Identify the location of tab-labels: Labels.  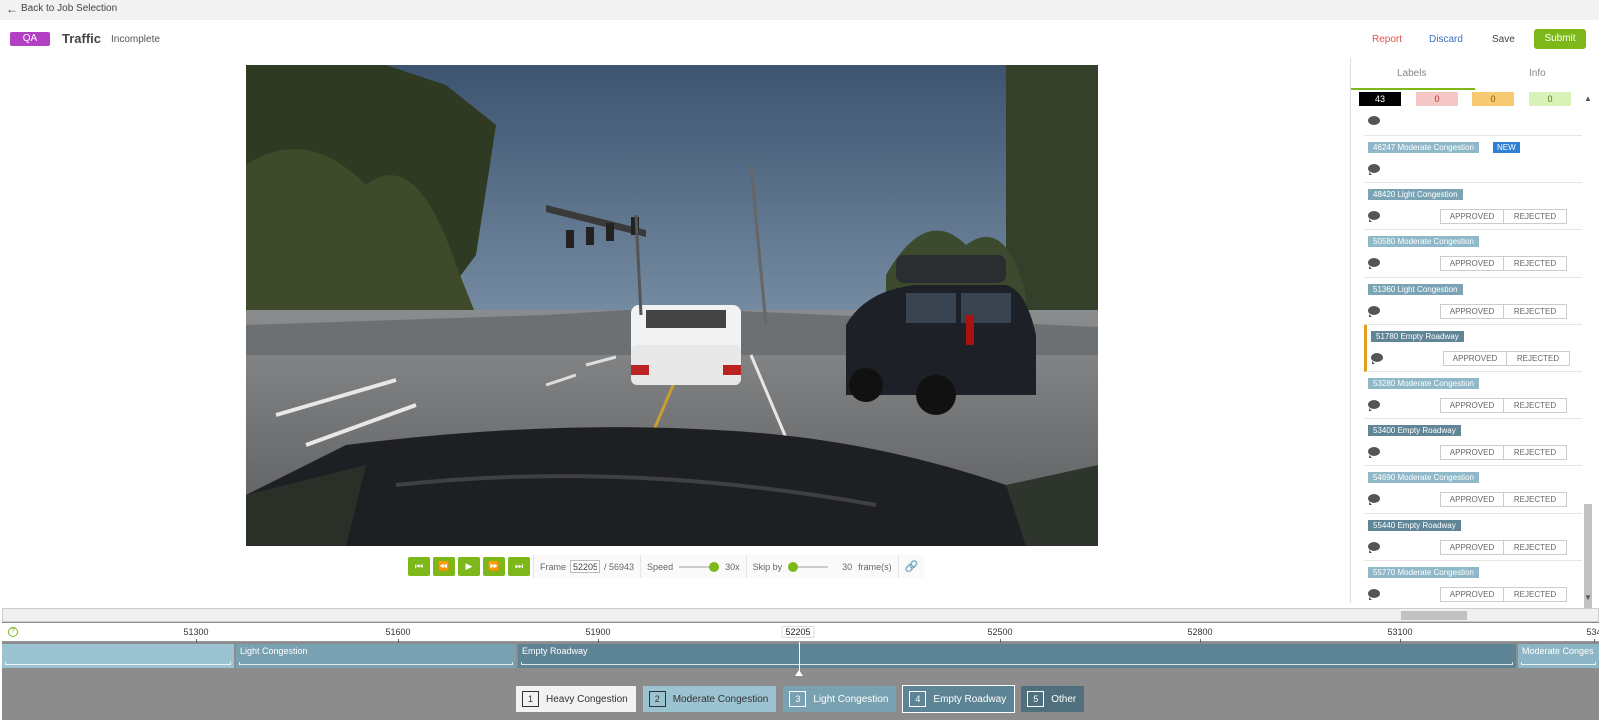
(1411, 73).